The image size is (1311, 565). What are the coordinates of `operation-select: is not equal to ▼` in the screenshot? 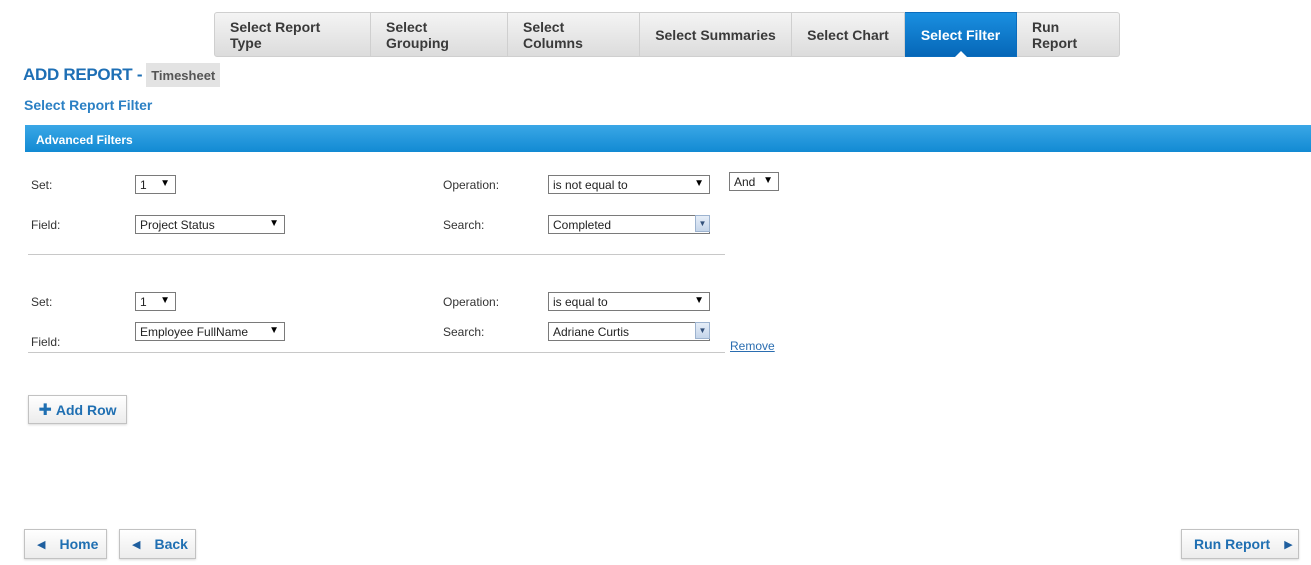 It's located at (629, 184).